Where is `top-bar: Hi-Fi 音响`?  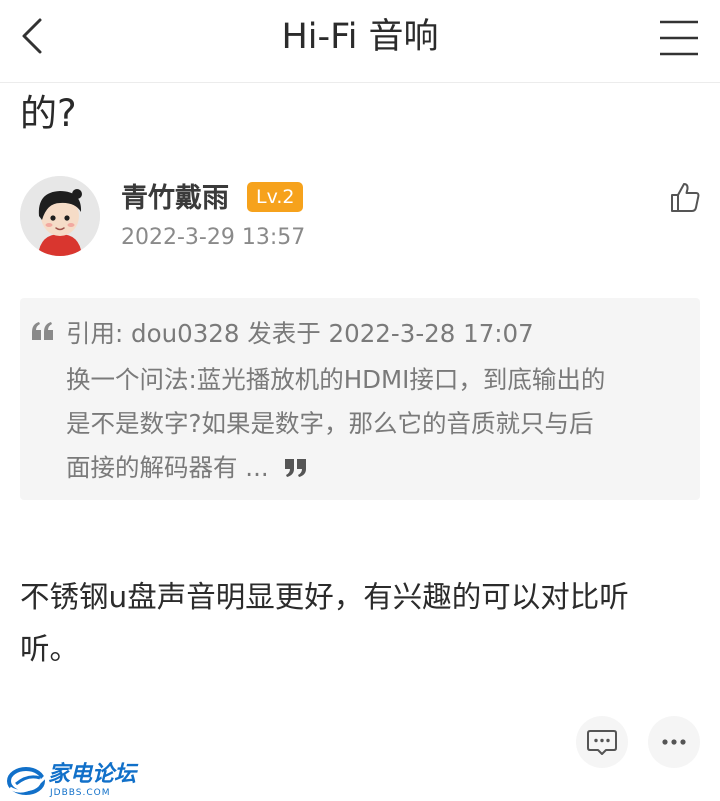
top-bar: Hi-Fi 音响 is located at coordinates (360, 41).